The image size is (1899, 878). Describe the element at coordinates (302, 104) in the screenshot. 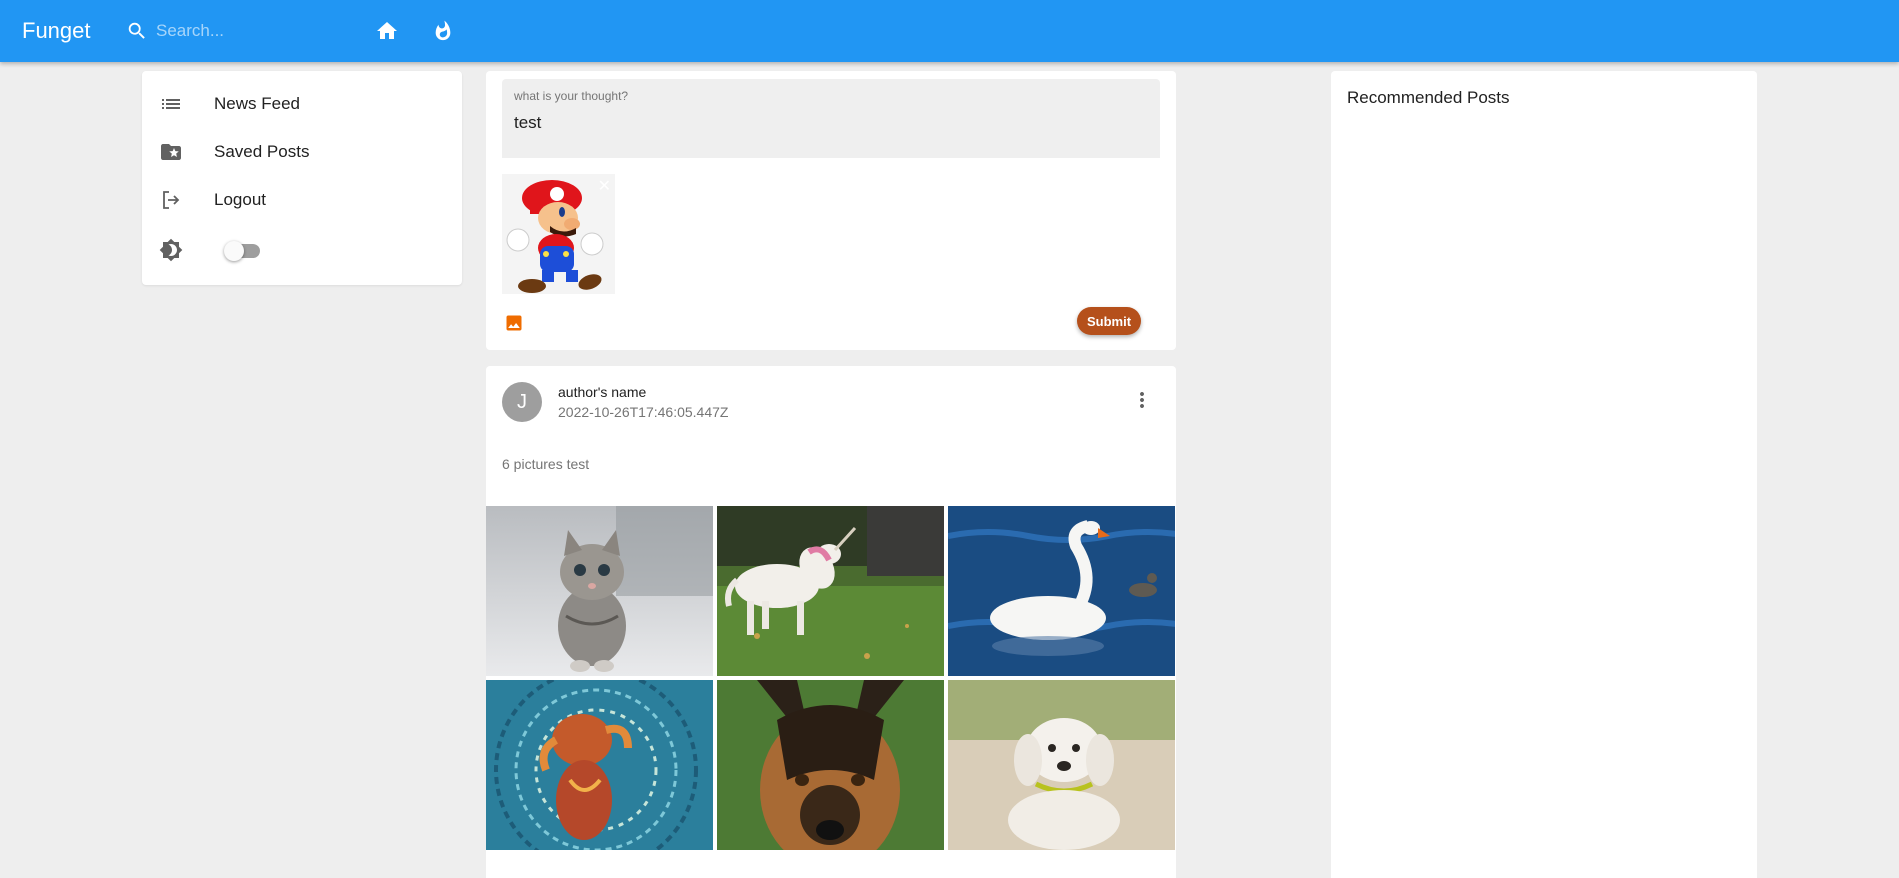

I see `sidebar-item-news-feed: News Feed` at that location.